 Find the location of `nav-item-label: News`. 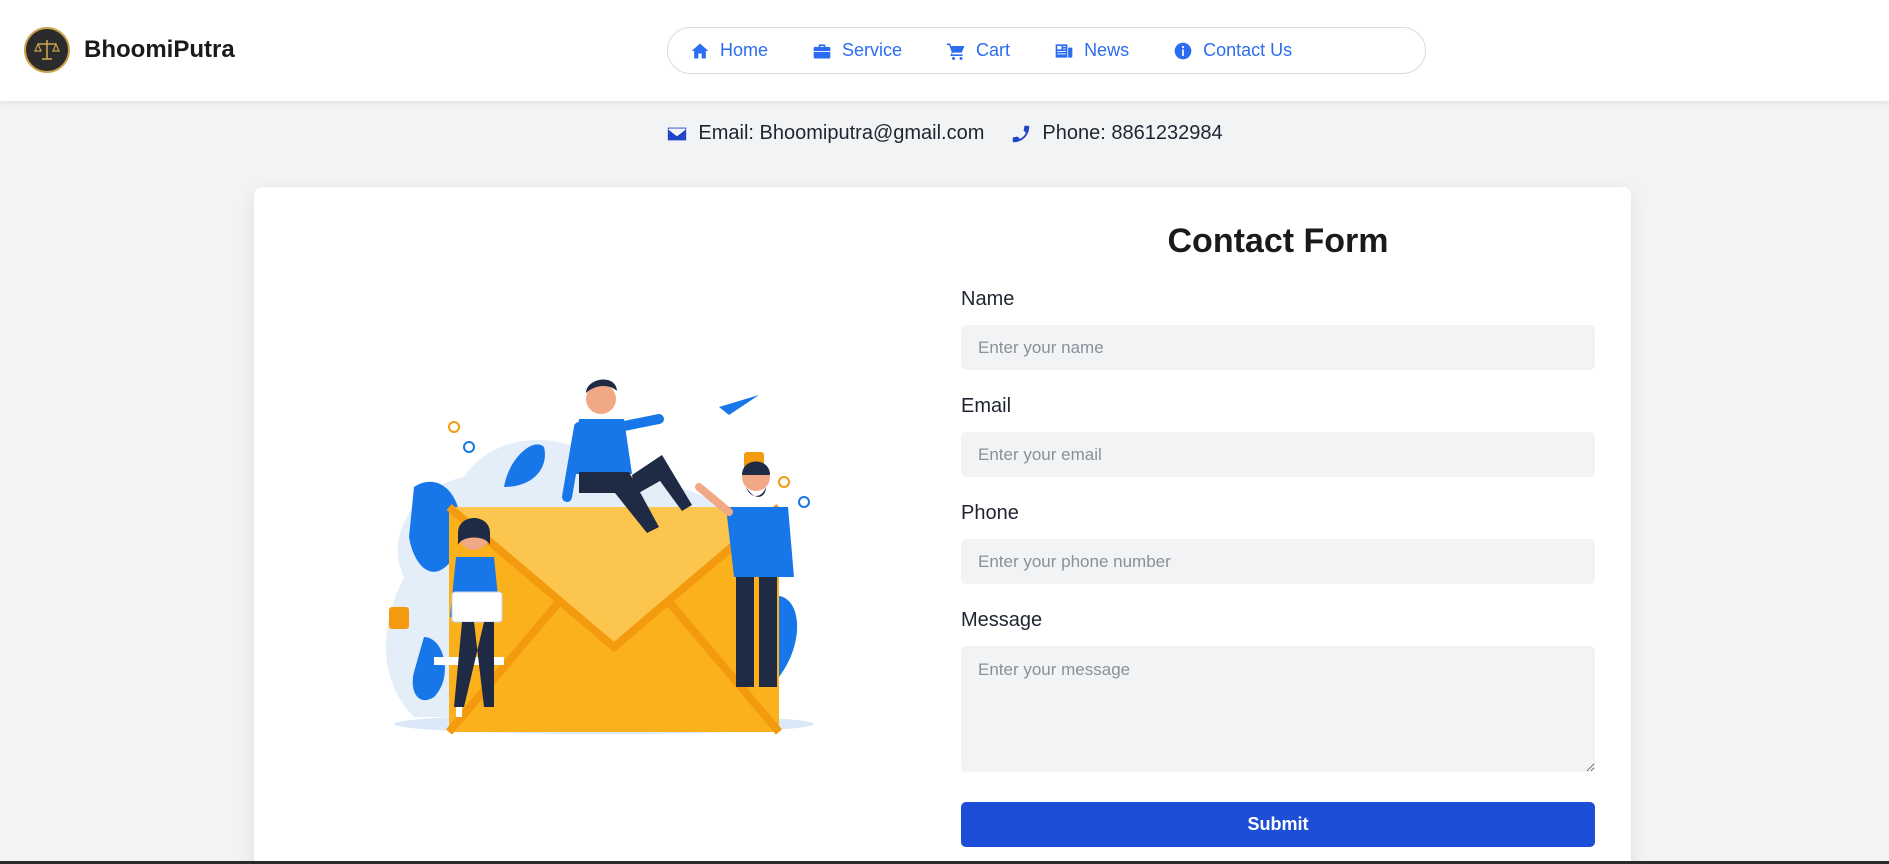

nav-item-label: News is located at coordinates (1107, 50).